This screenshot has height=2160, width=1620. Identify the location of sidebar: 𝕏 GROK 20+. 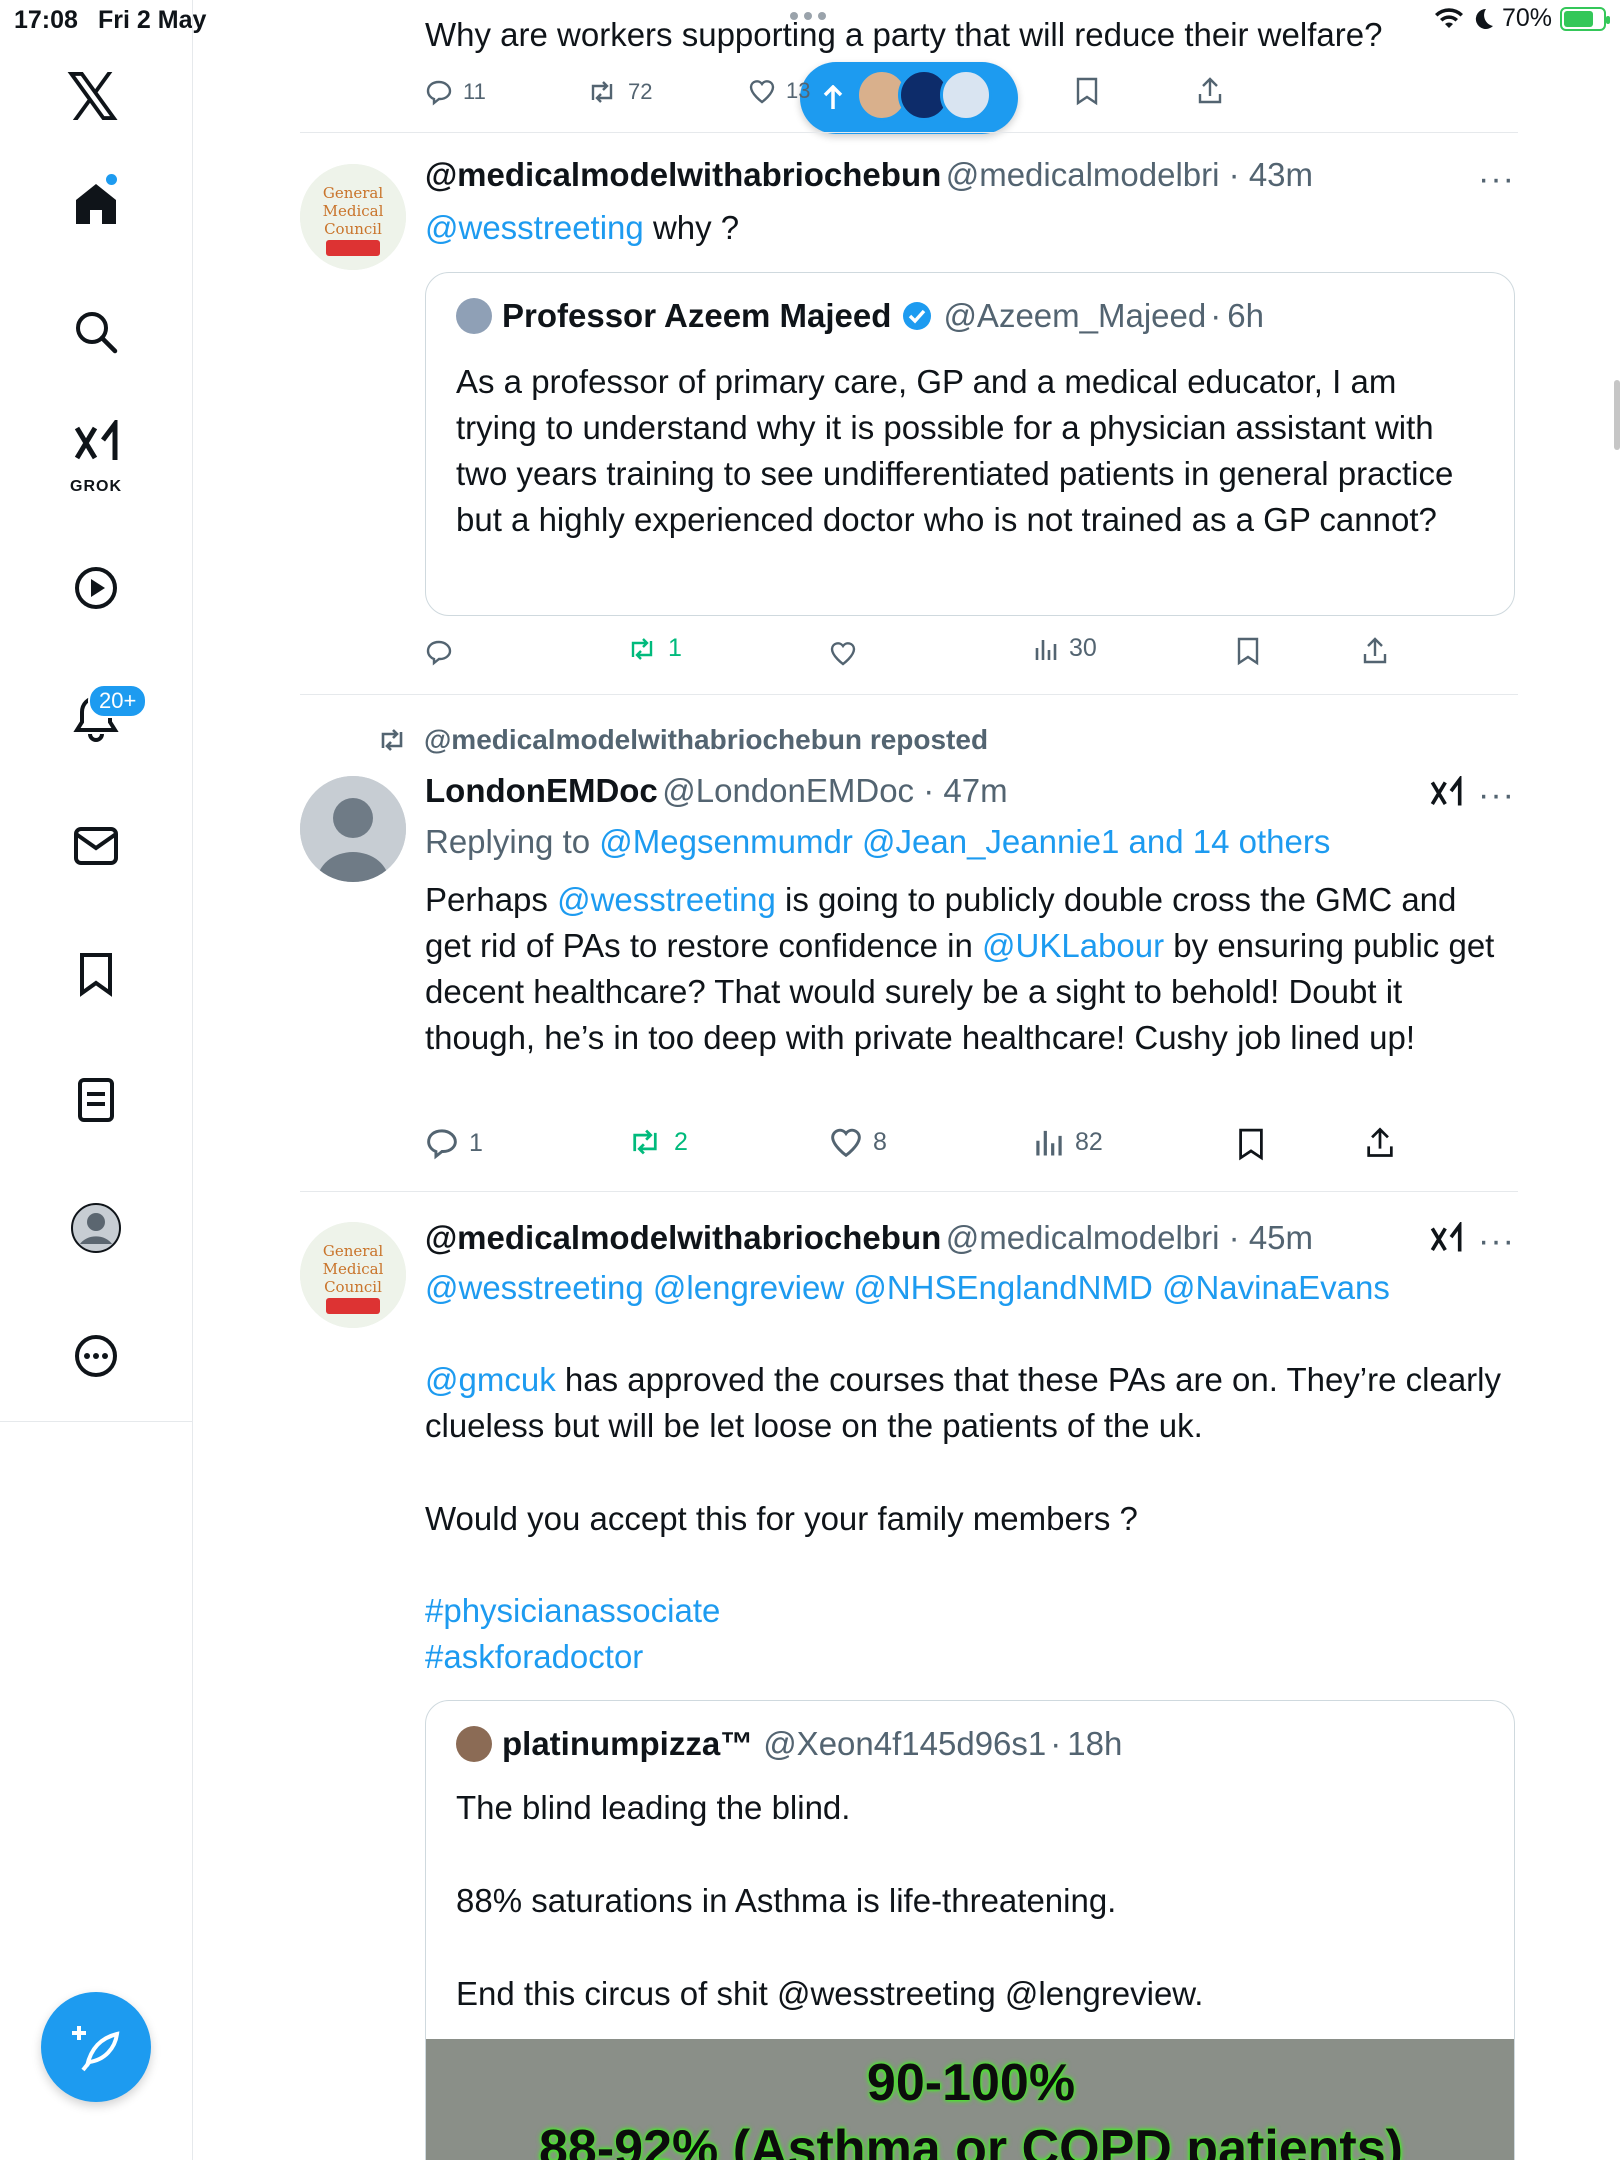
(96, 1080).